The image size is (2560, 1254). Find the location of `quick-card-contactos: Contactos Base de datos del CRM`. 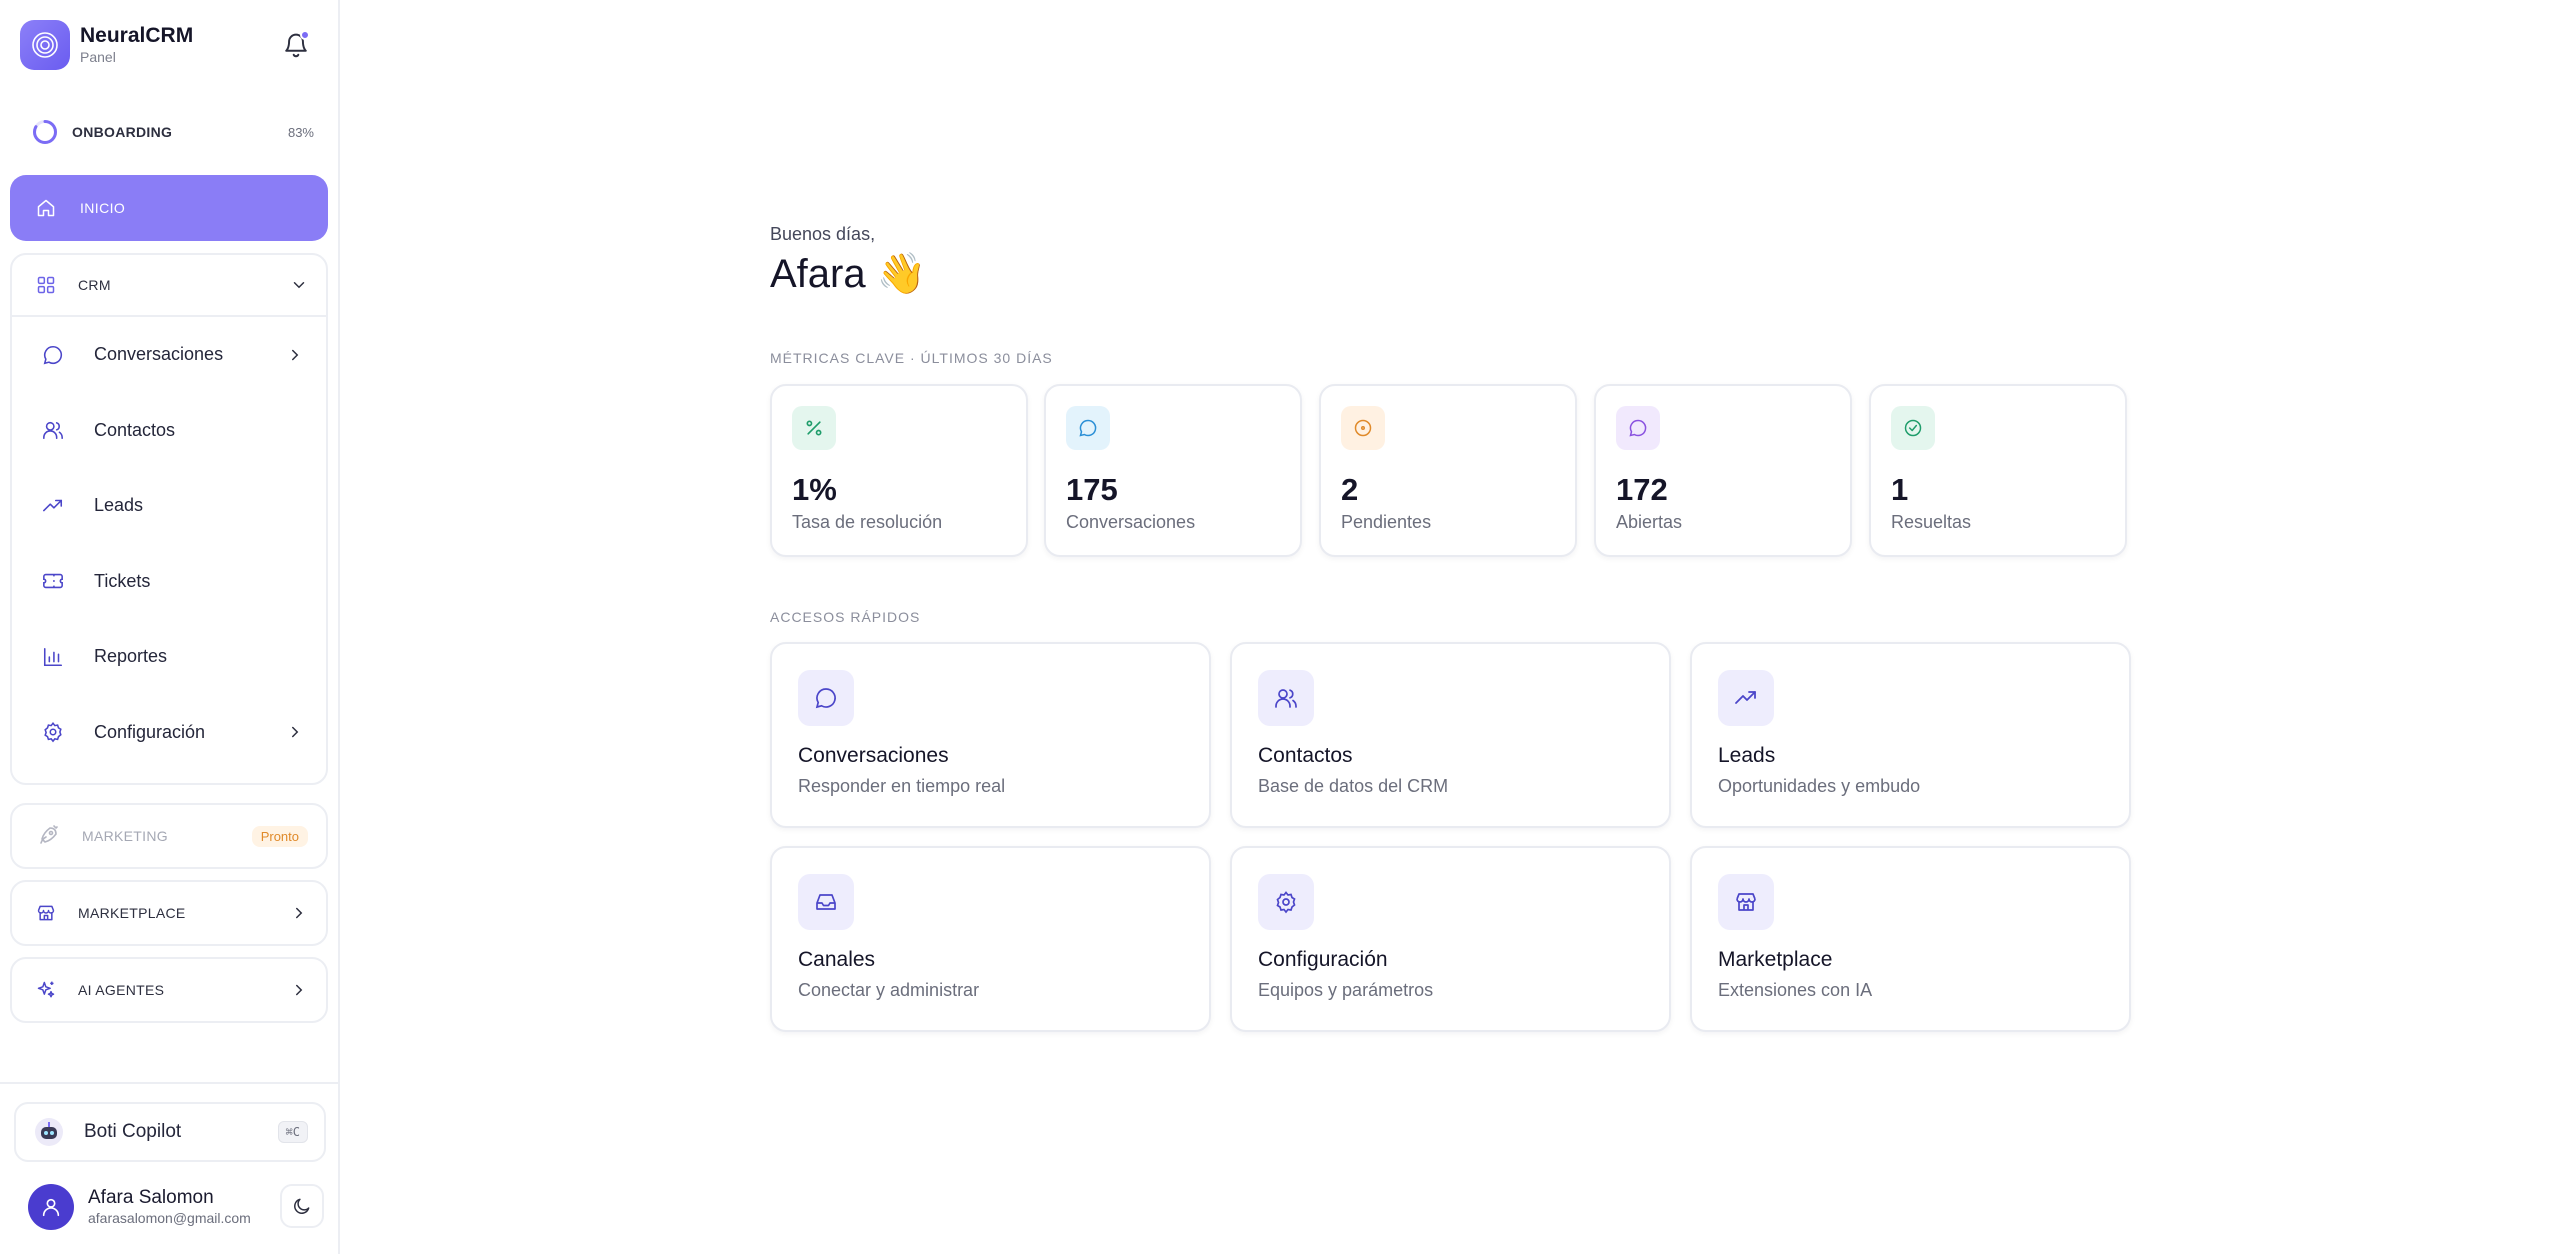

quick-card-contactos: Contactos Base de datos del CRM is located at coordinates (1450, 735).